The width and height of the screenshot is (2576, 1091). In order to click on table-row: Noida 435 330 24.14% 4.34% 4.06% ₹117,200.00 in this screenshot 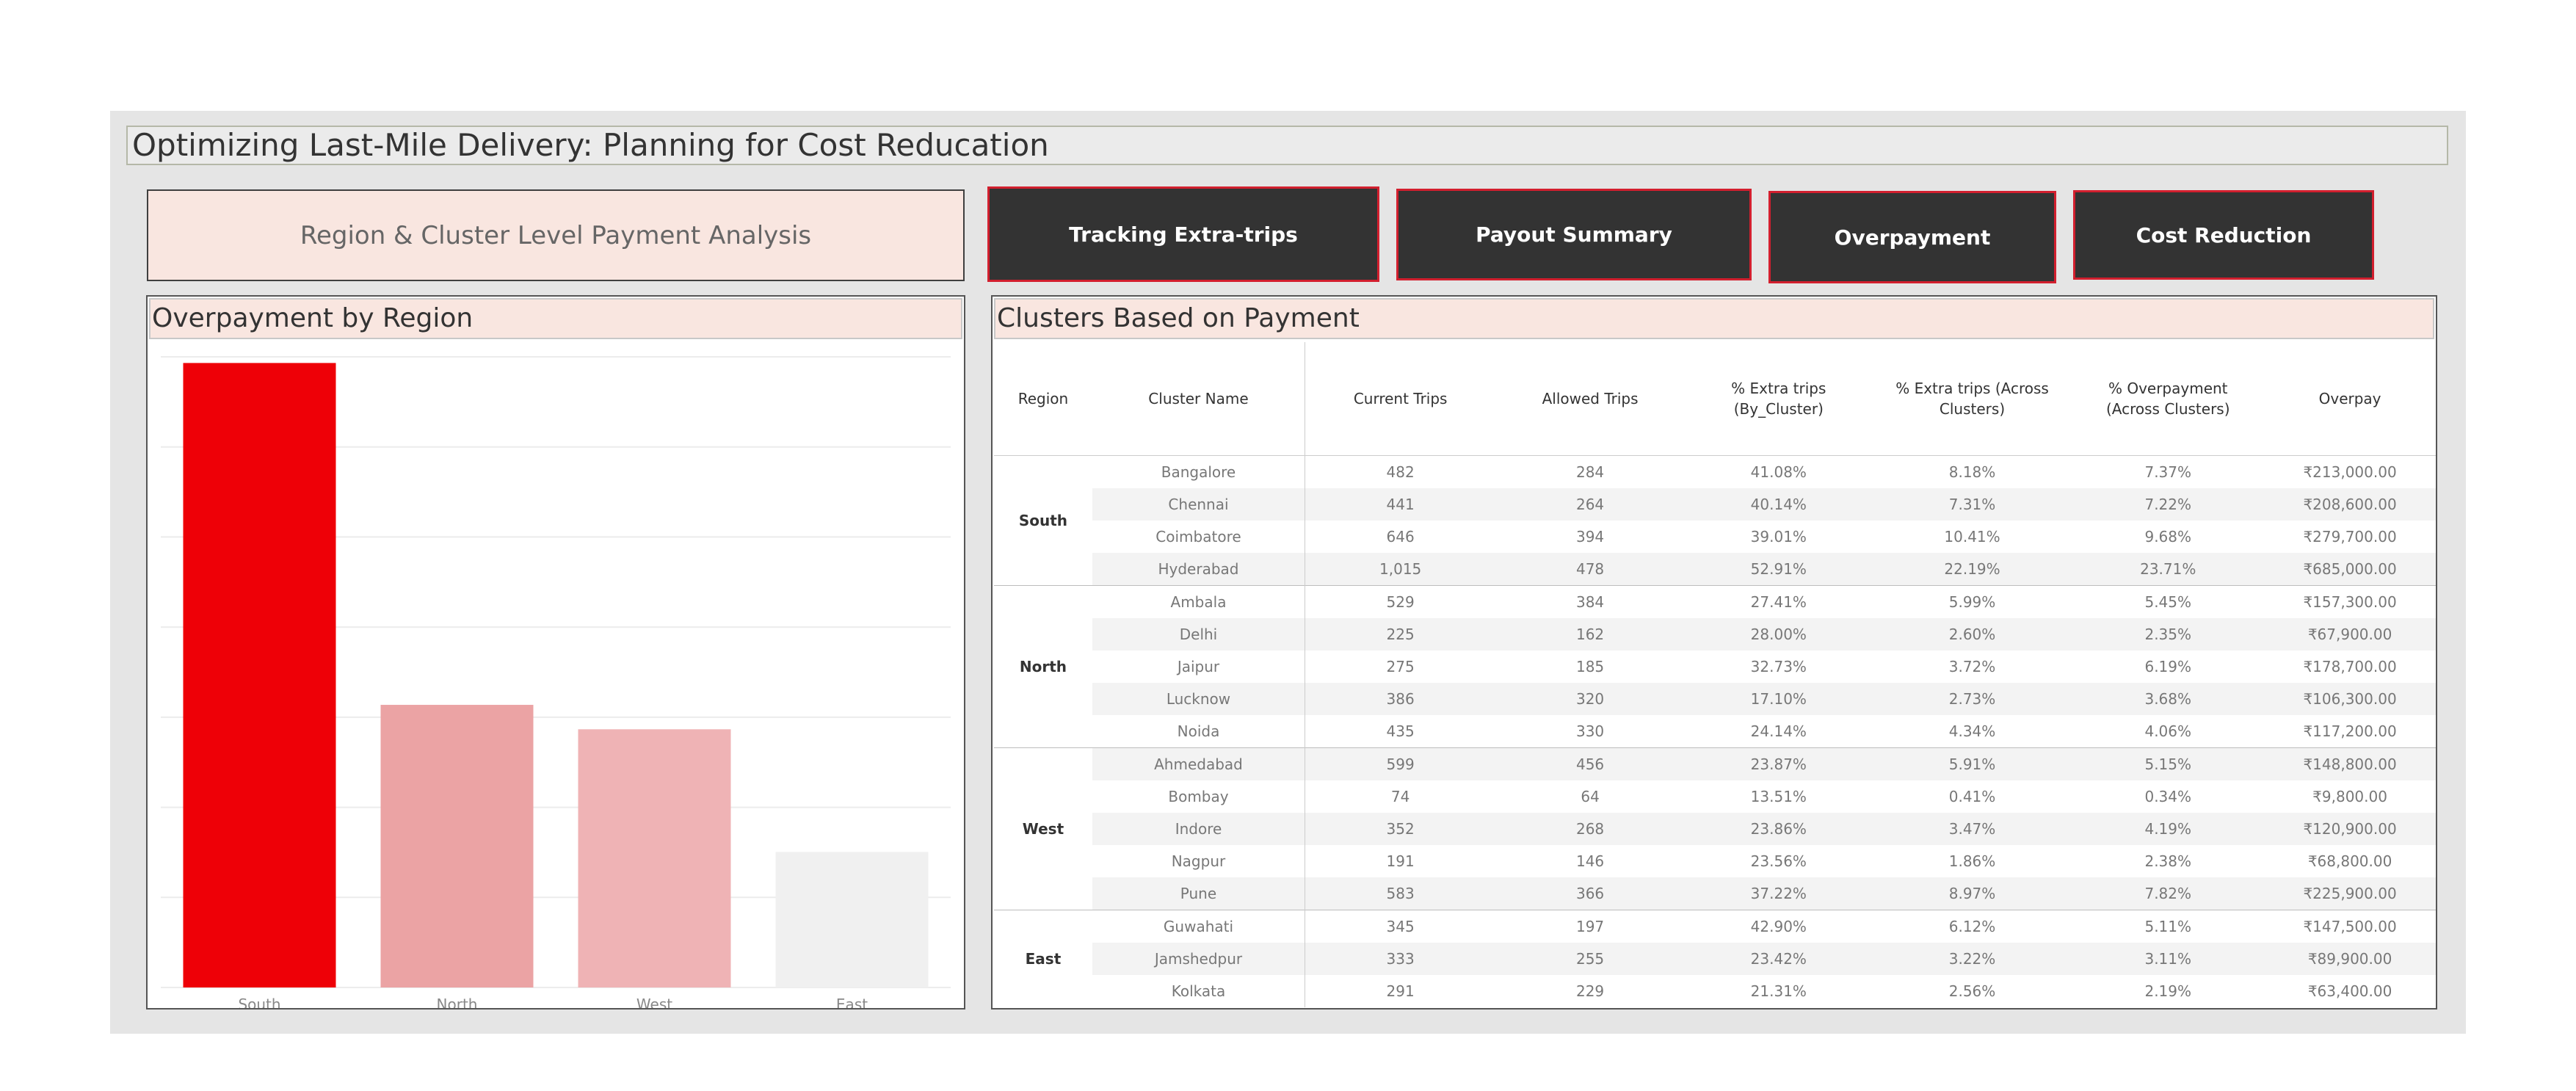, I will do `click(1715, 731)`.